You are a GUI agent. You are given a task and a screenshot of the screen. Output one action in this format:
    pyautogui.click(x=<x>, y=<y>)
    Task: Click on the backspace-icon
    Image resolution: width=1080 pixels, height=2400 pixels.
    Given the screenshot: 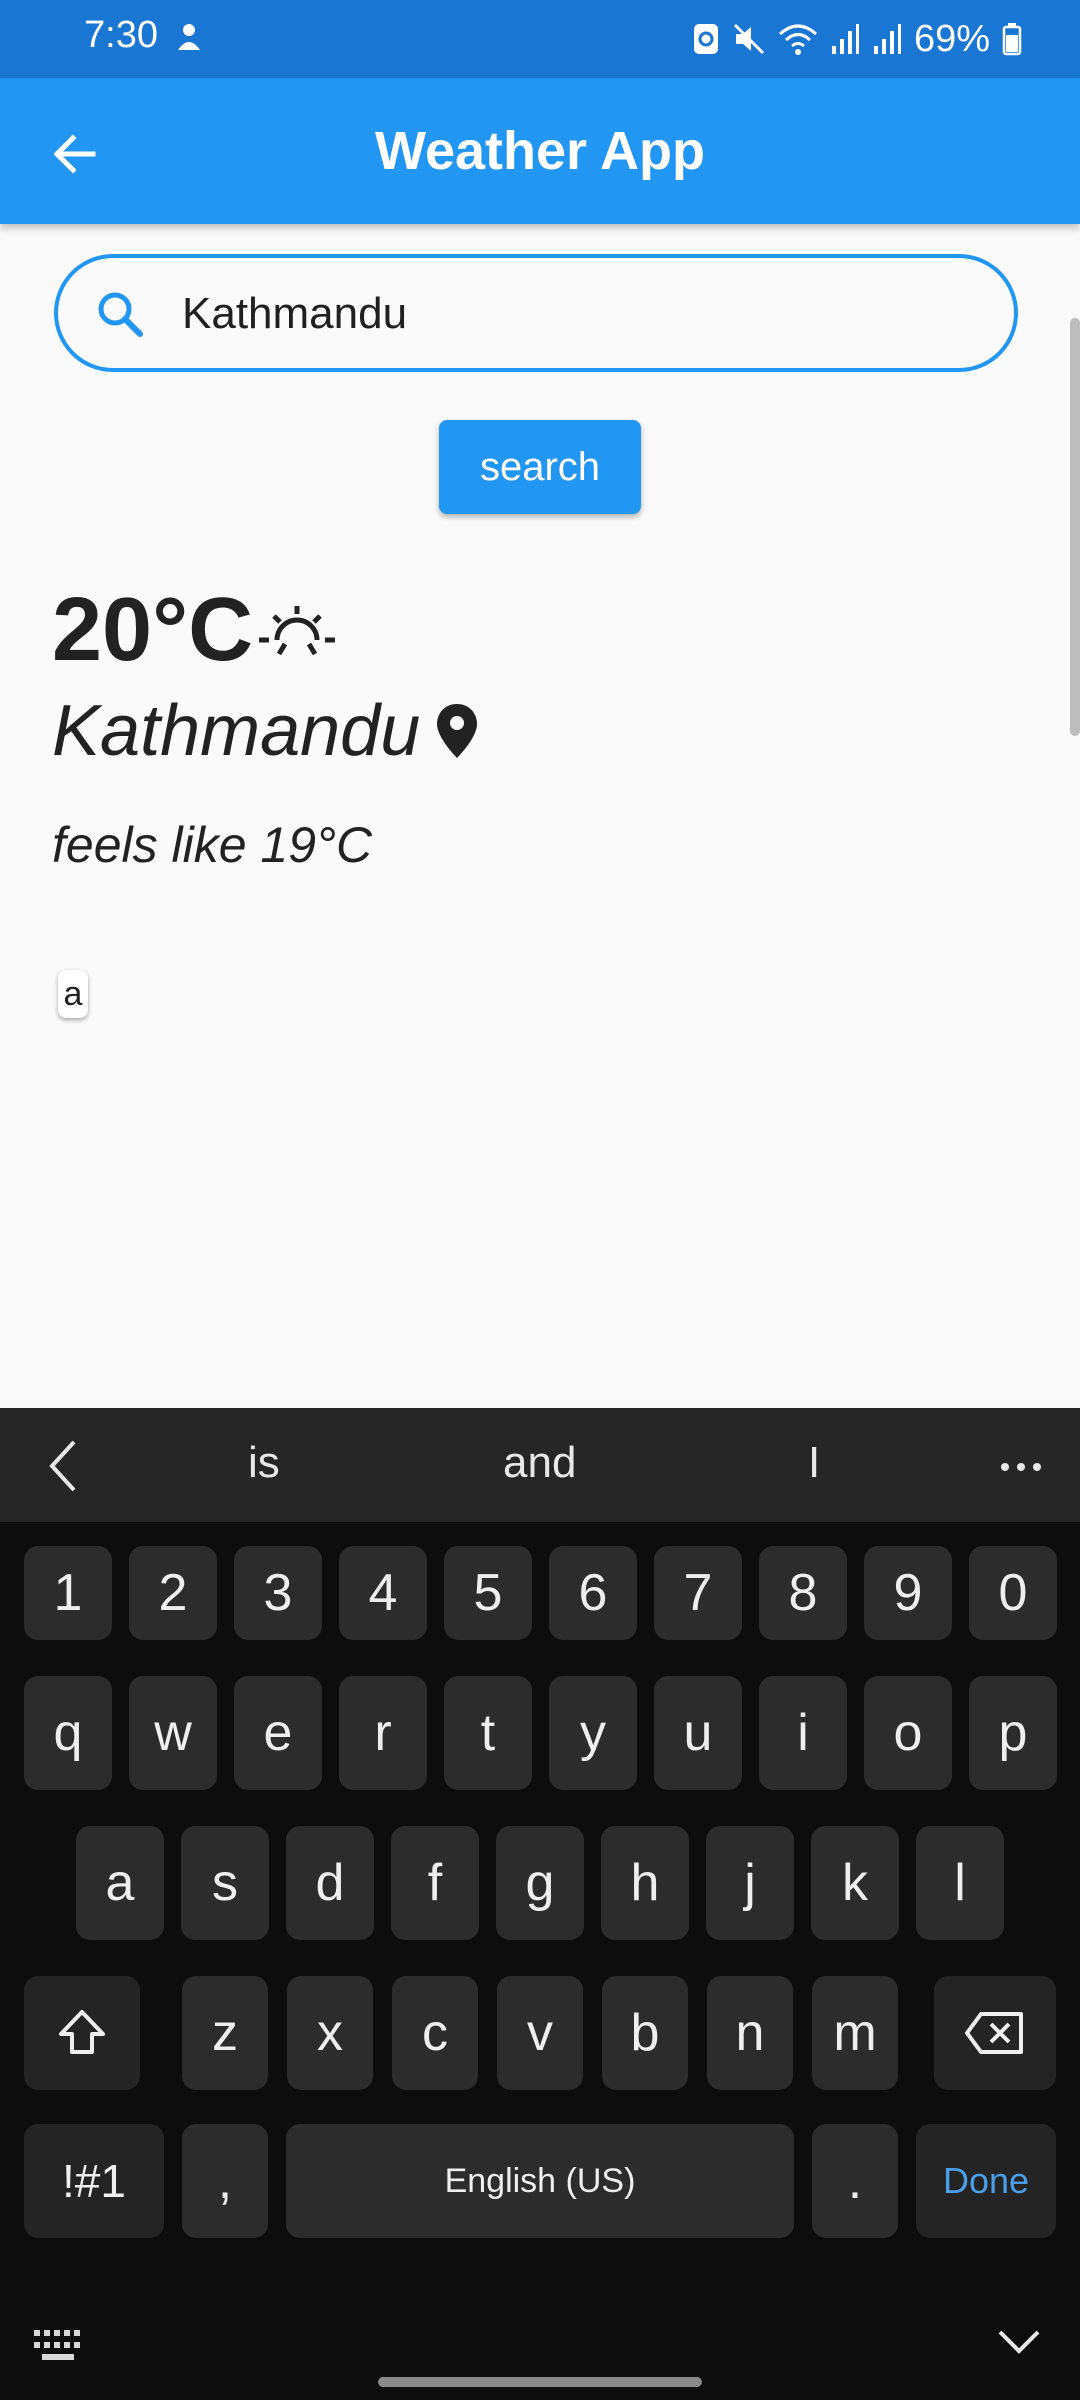 What is the action you would take?
    pyautogui.click(x=994, y=2033)
    